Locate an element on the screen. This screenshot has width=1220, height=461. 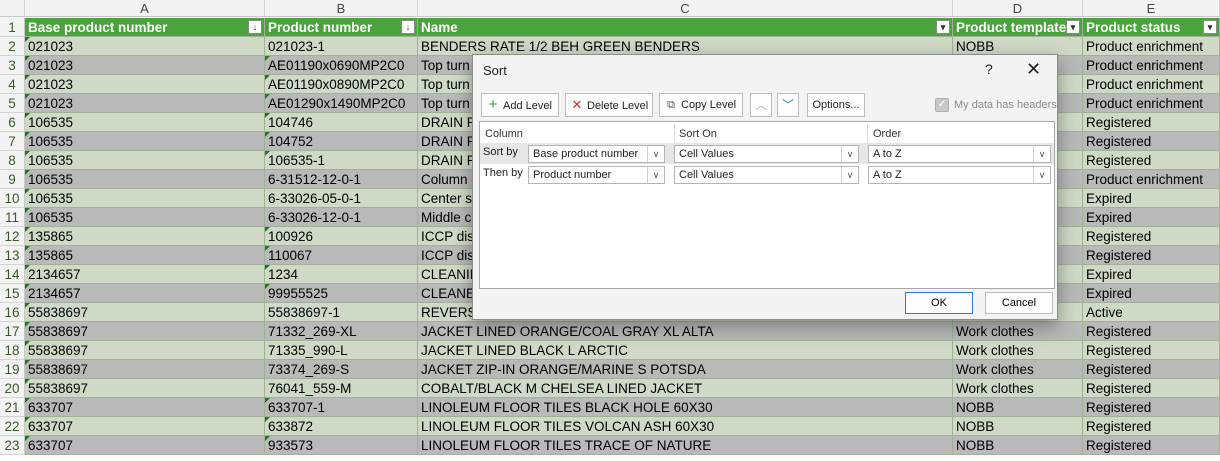
row-number: 6 is located at coordinates (12, 122).